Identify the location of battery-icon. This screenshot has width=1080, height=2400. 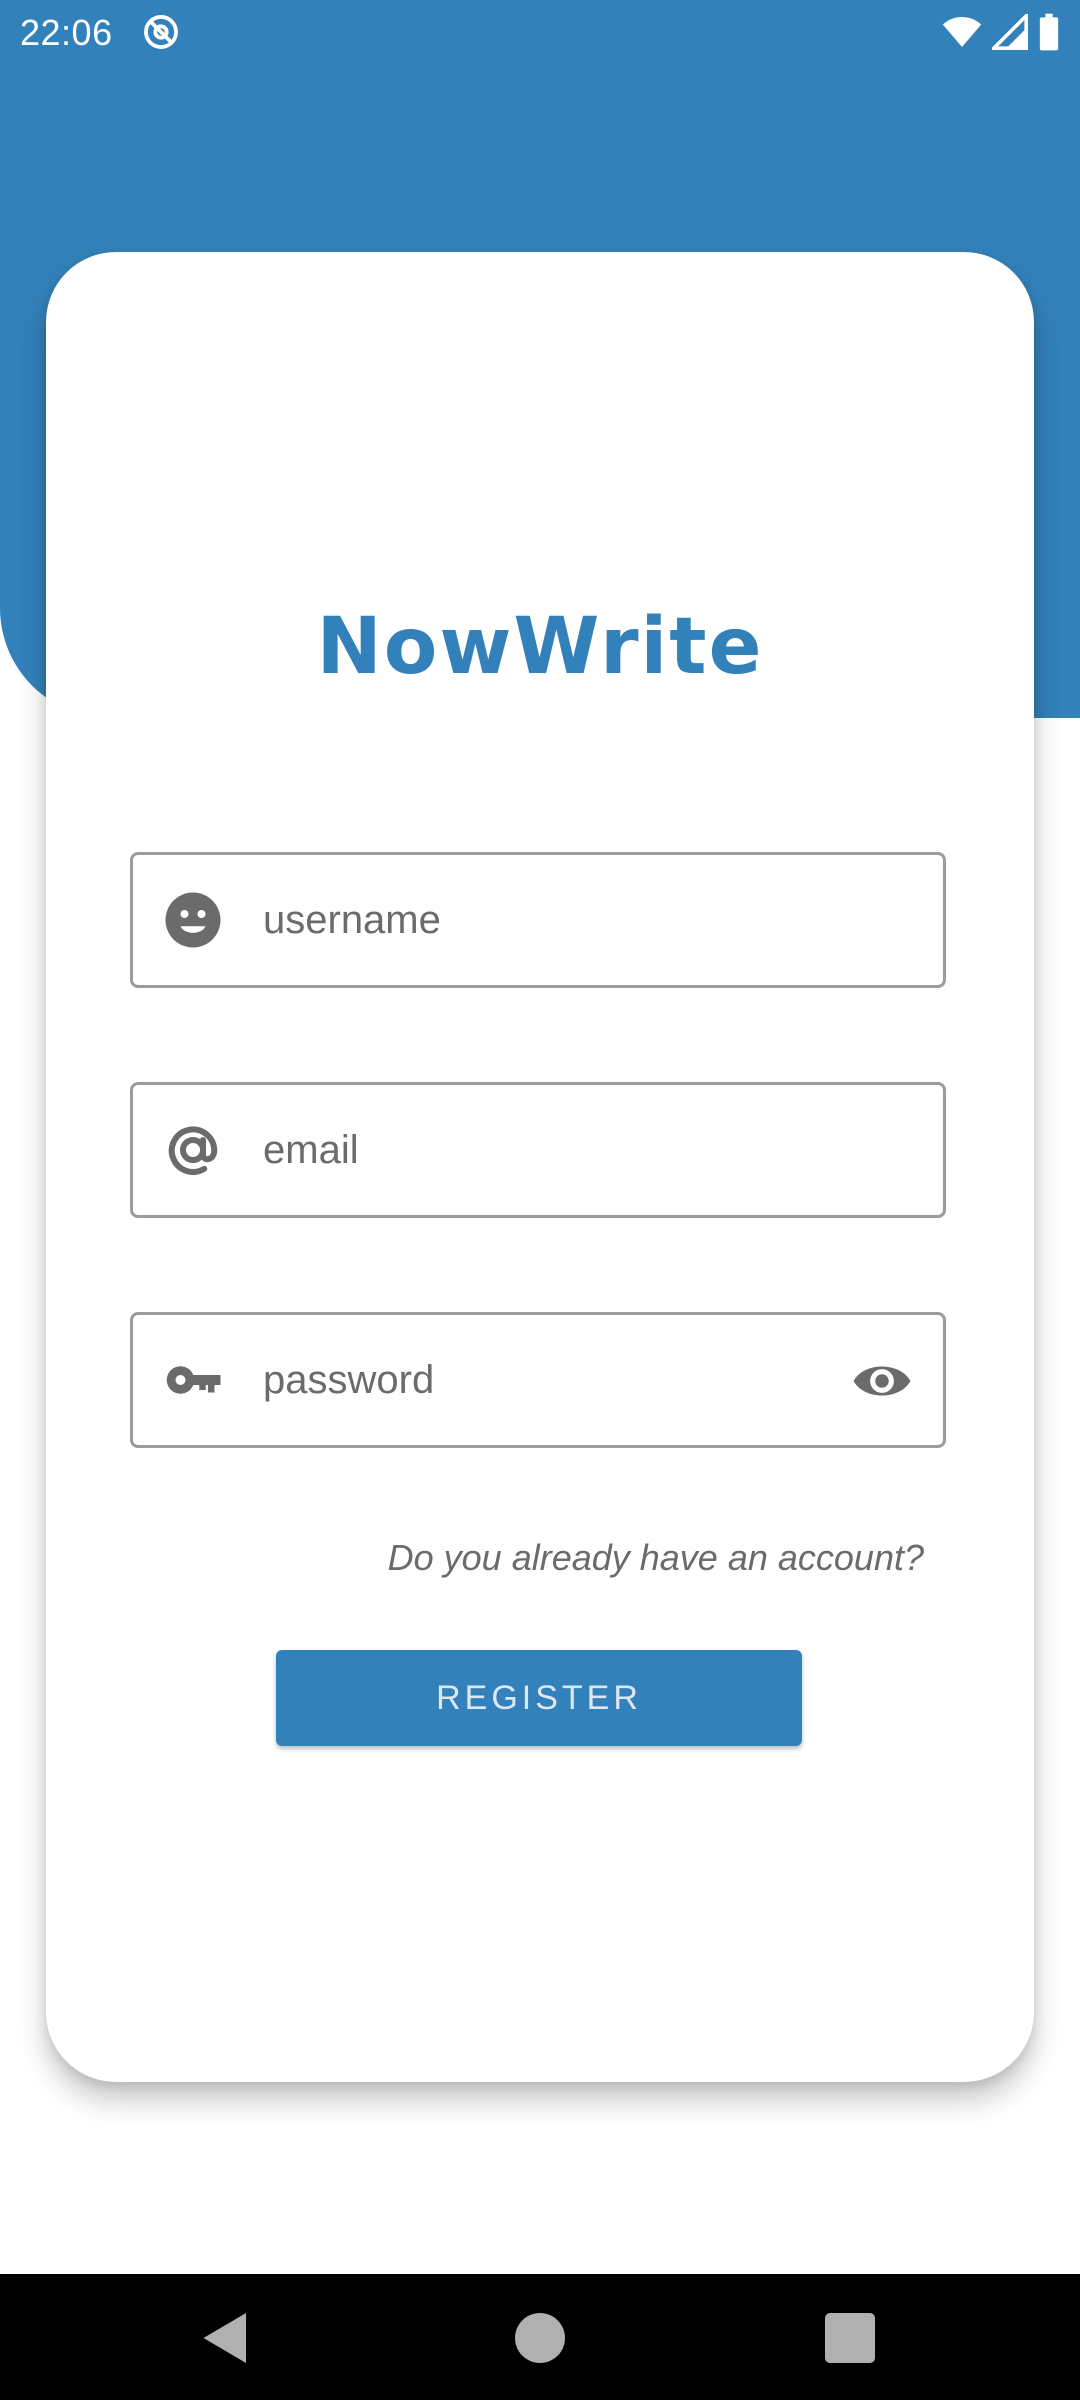
(1049, 32).